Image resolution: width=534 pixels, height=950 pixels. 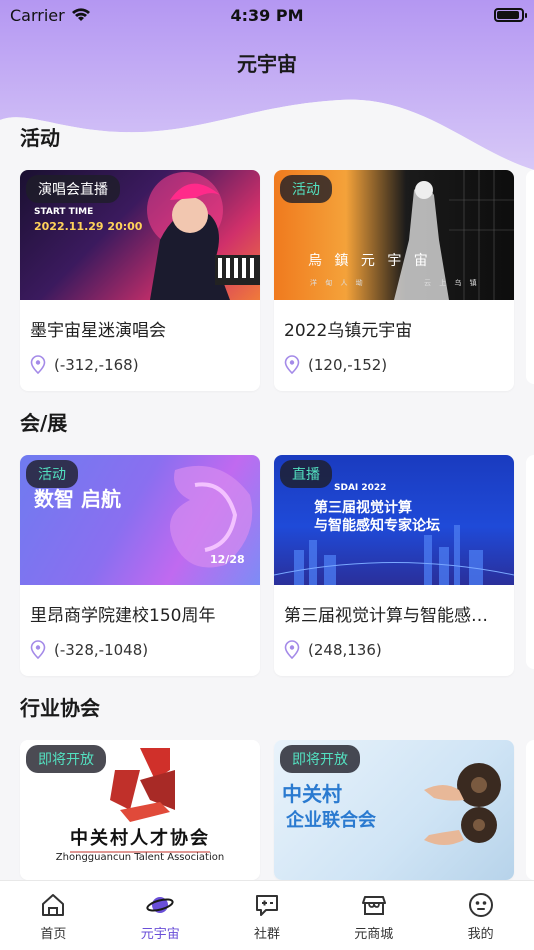 What do you see at coordinates (123, 616) in the screenshot?
I see `card-name: 里昂商学院建校150周年` at bounding box center [123, 616].